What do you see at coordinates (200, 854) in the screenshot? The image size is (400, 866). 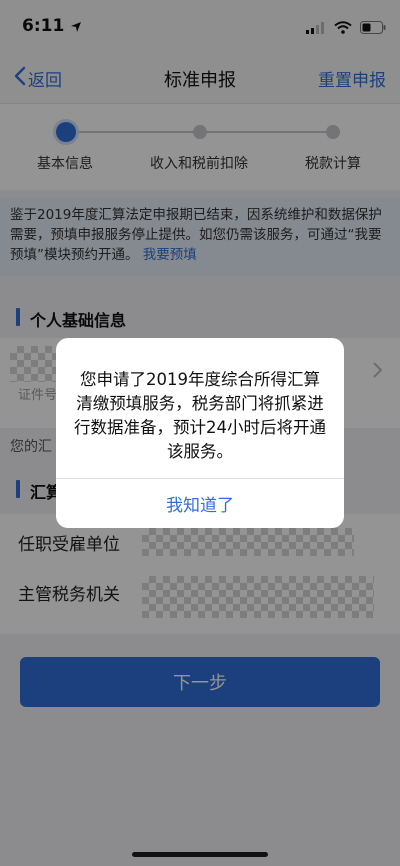 I see `home-indicator` at bounding box center [200, 854].